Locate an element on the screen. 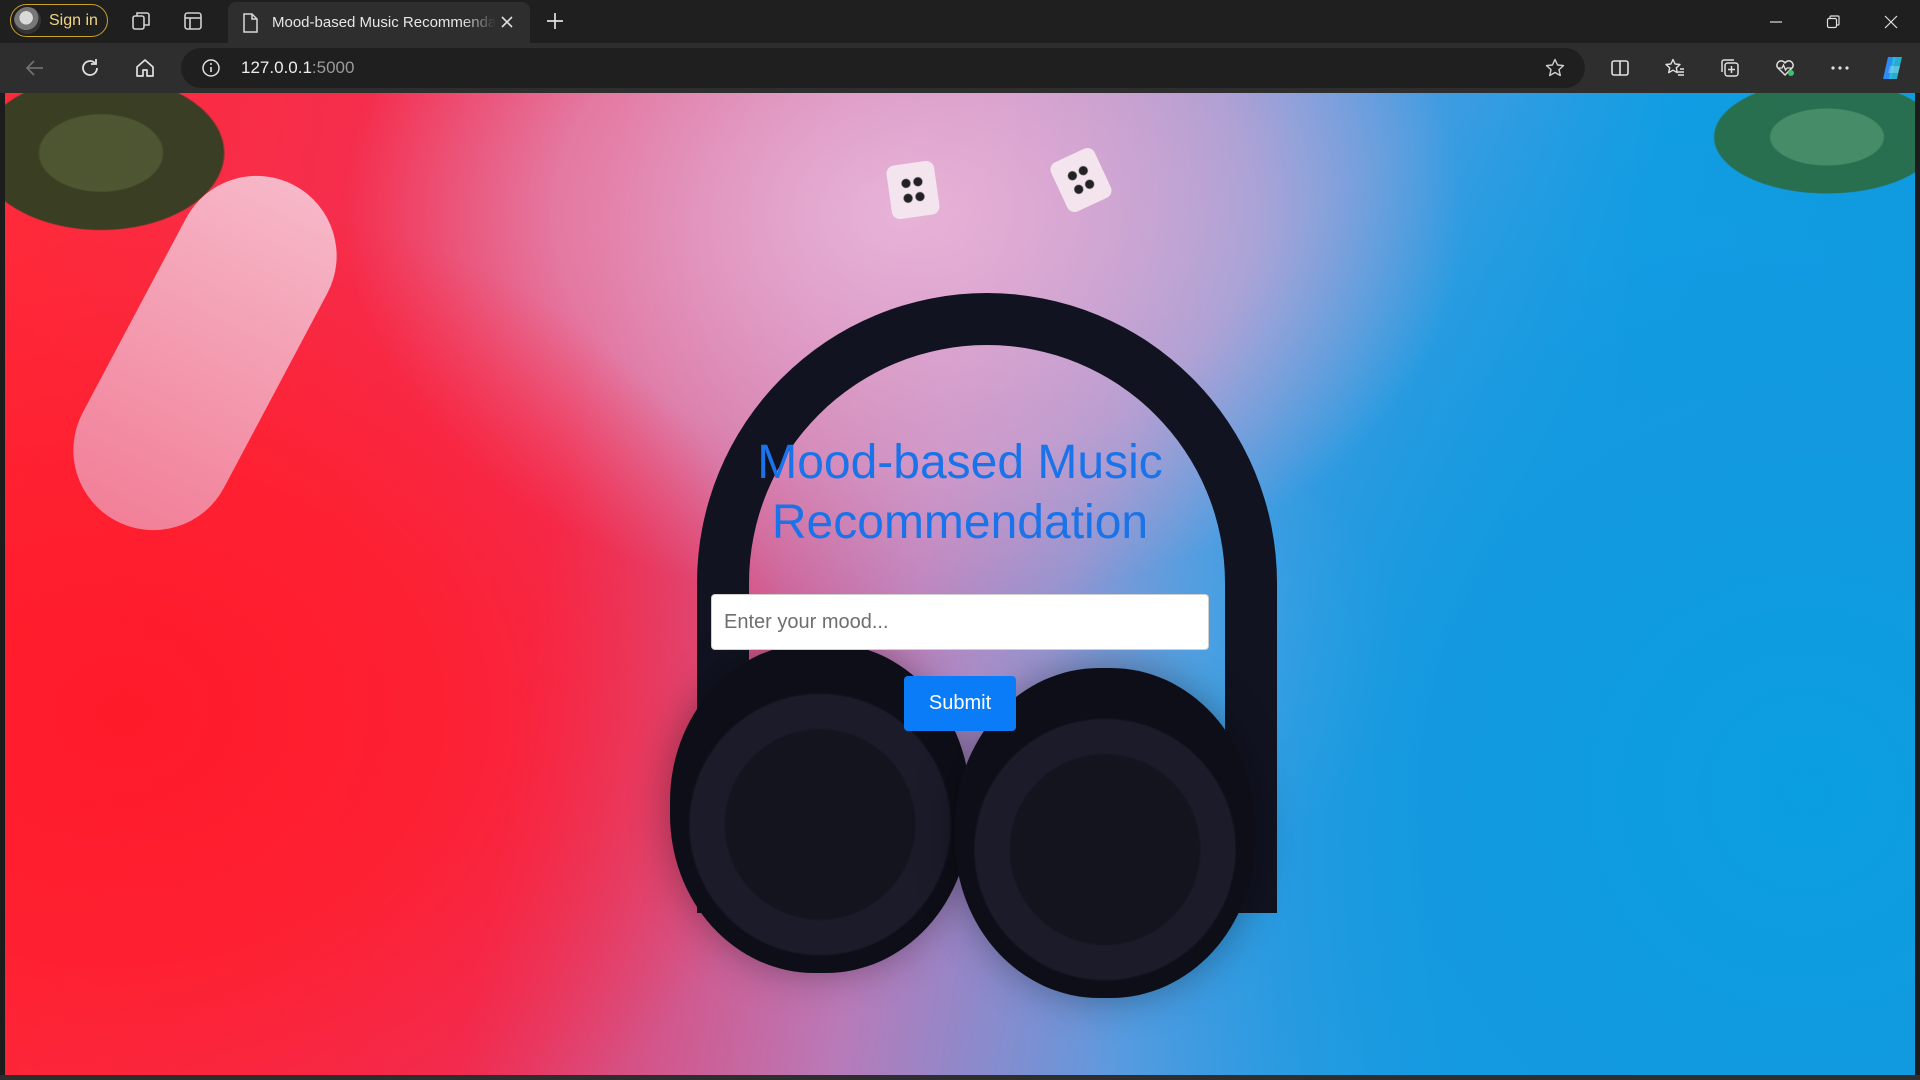 The width and height of the screenshot is (1920, 1080). avatar-icon is located at coordinates (27, 20).